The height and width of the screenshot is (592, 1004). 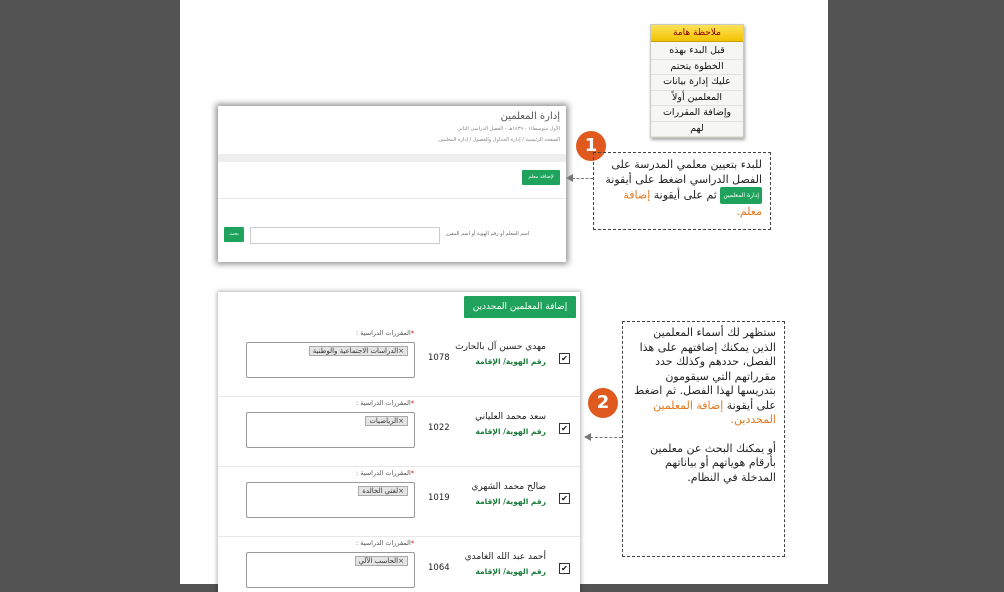 I want to click on courses-select: ×لغتي الخالدة, so click(x=330, y=500).